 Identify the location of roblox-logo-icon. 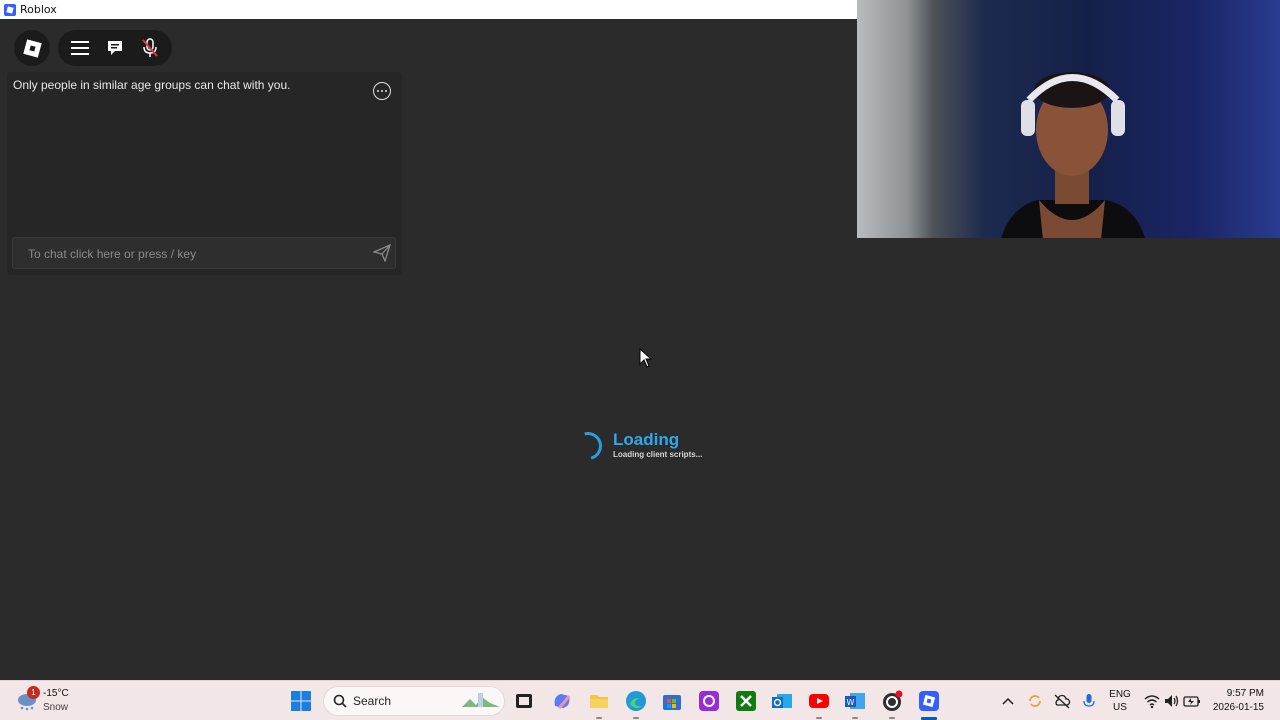
(32, 48).